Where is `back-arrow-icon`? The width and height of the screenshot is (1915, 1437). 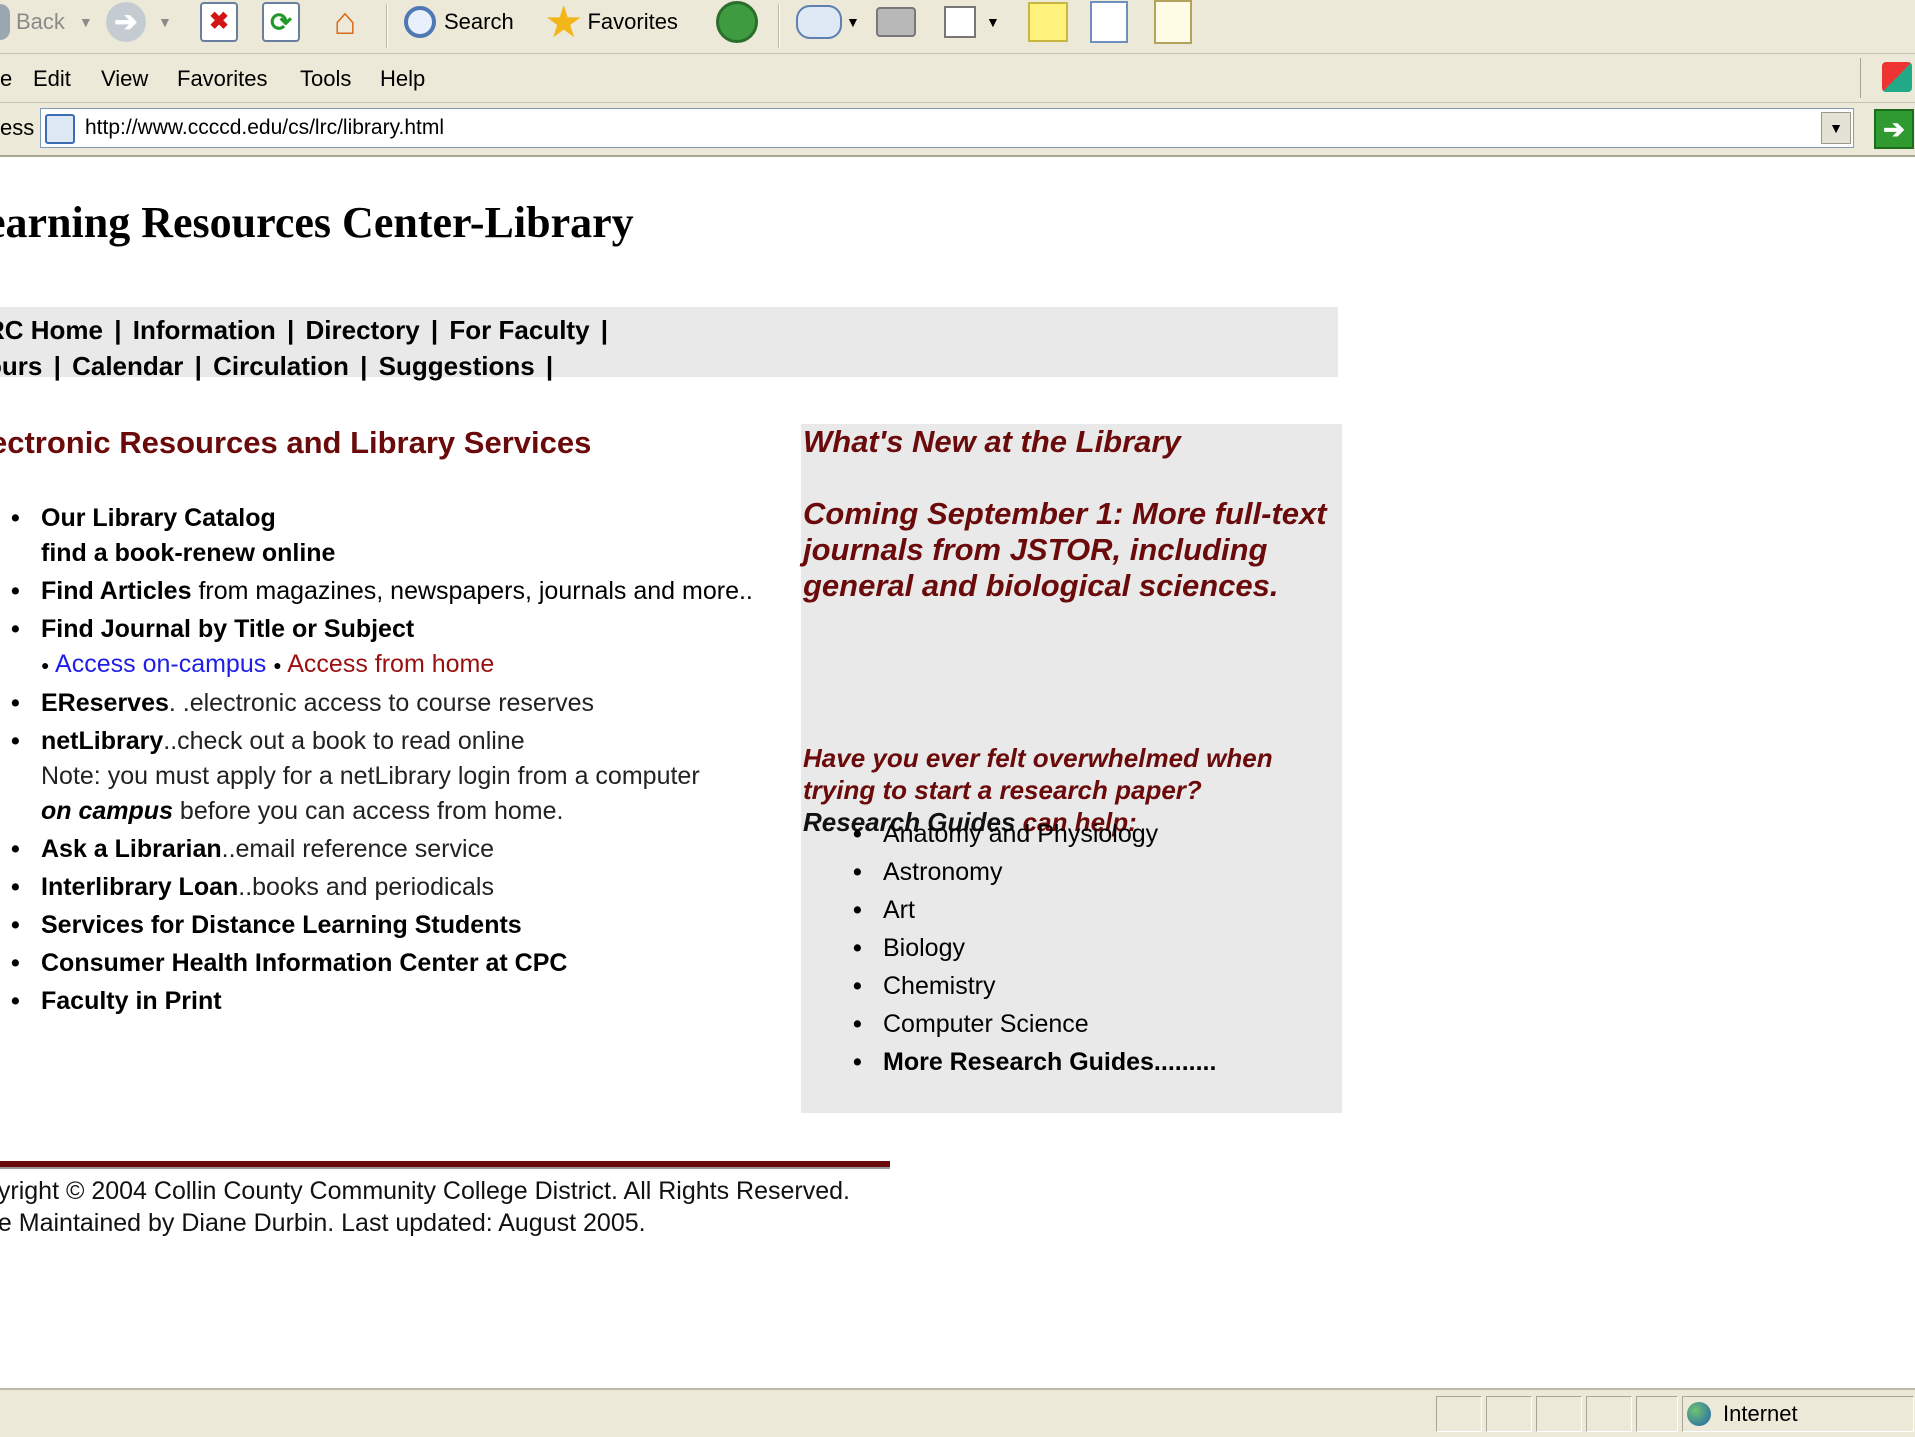
back-arrow-icon is located at coordinates (5, 22).